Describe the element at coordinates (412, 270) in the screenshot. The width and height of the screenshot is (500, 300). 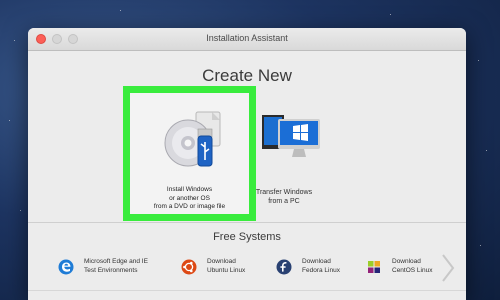
I see `free-item-line-2: CentOS Linux` at that location.